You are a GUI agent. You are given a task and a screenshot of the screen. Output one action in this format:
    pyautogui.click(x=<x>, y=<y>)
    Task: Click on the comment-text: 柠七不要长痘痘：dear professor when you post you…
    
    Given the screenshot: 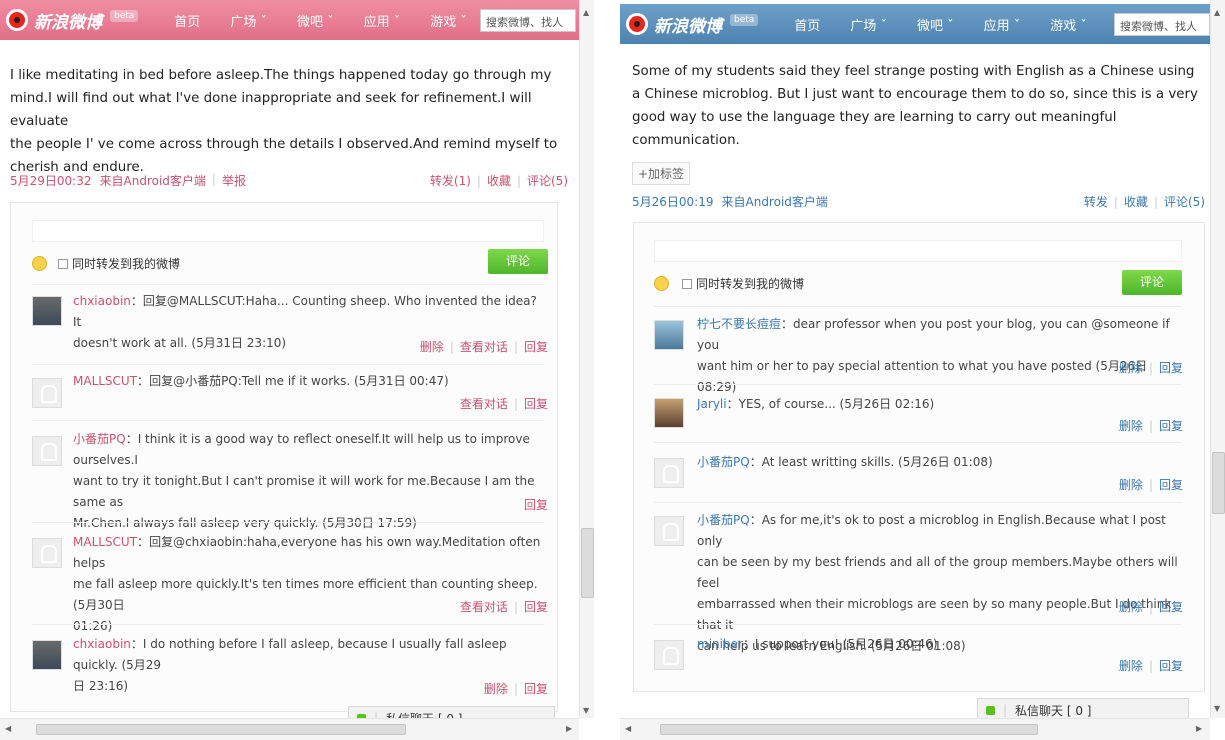 What is the action you would take?
    pyautogui.click(x=942, y=356)
    